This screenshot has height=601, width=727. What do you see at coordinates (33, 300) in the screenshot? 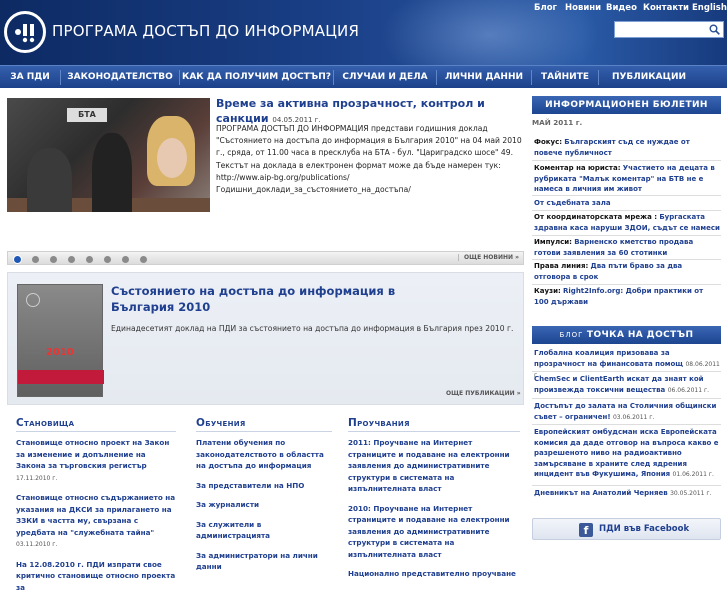
I see `cover-logo-icon` at bounding box center [33, 300].